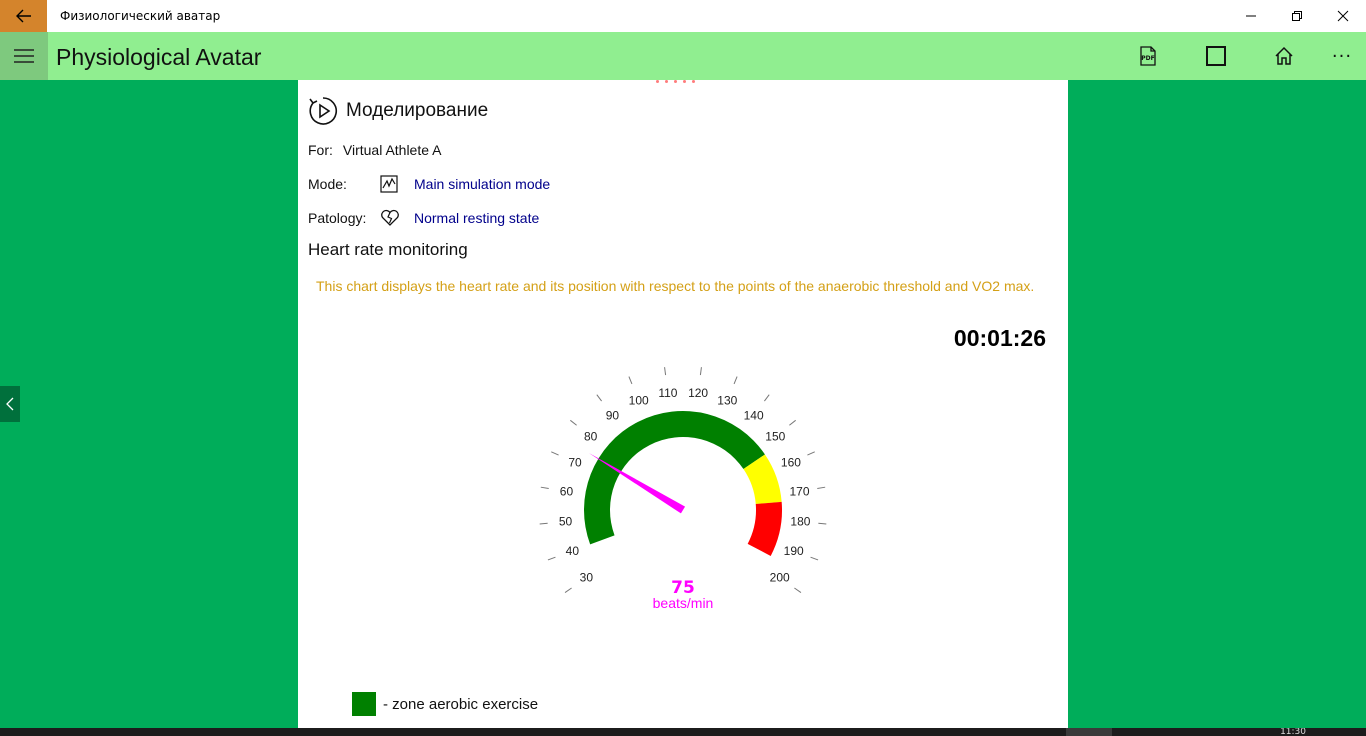 Image resolution: width=1366 pixels, height=736 pixels. What do you see at coordinates (683, 732) in the screenshot?
I see `taskbar: 11:30` at bounding box center [683, 732].